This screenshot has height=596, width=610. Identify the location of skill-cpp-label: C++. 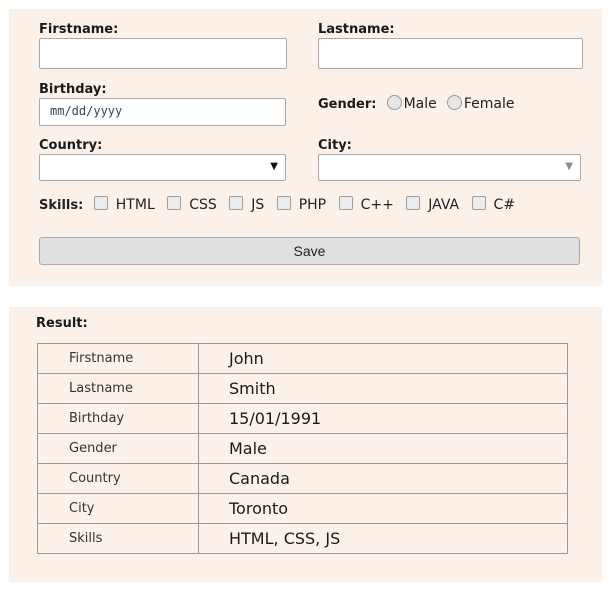
(377, 205).